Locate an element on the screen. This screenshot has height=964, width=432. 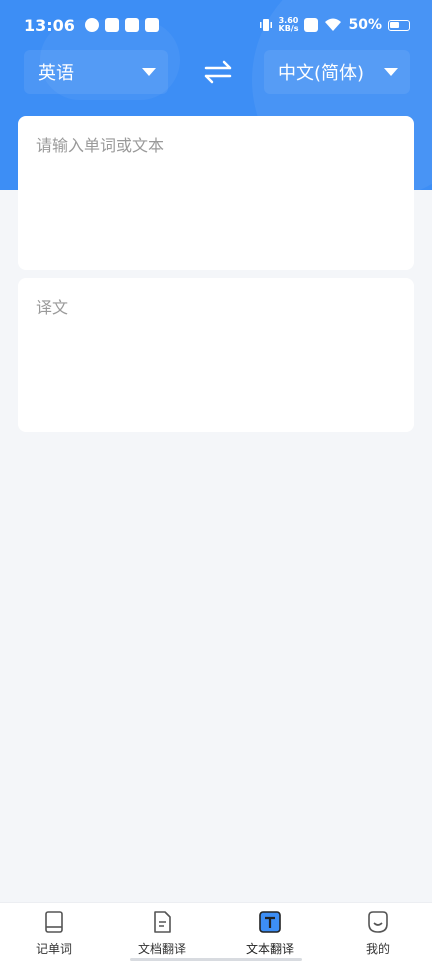
source-language-label: 英语 is located at coordinates (56, 73).